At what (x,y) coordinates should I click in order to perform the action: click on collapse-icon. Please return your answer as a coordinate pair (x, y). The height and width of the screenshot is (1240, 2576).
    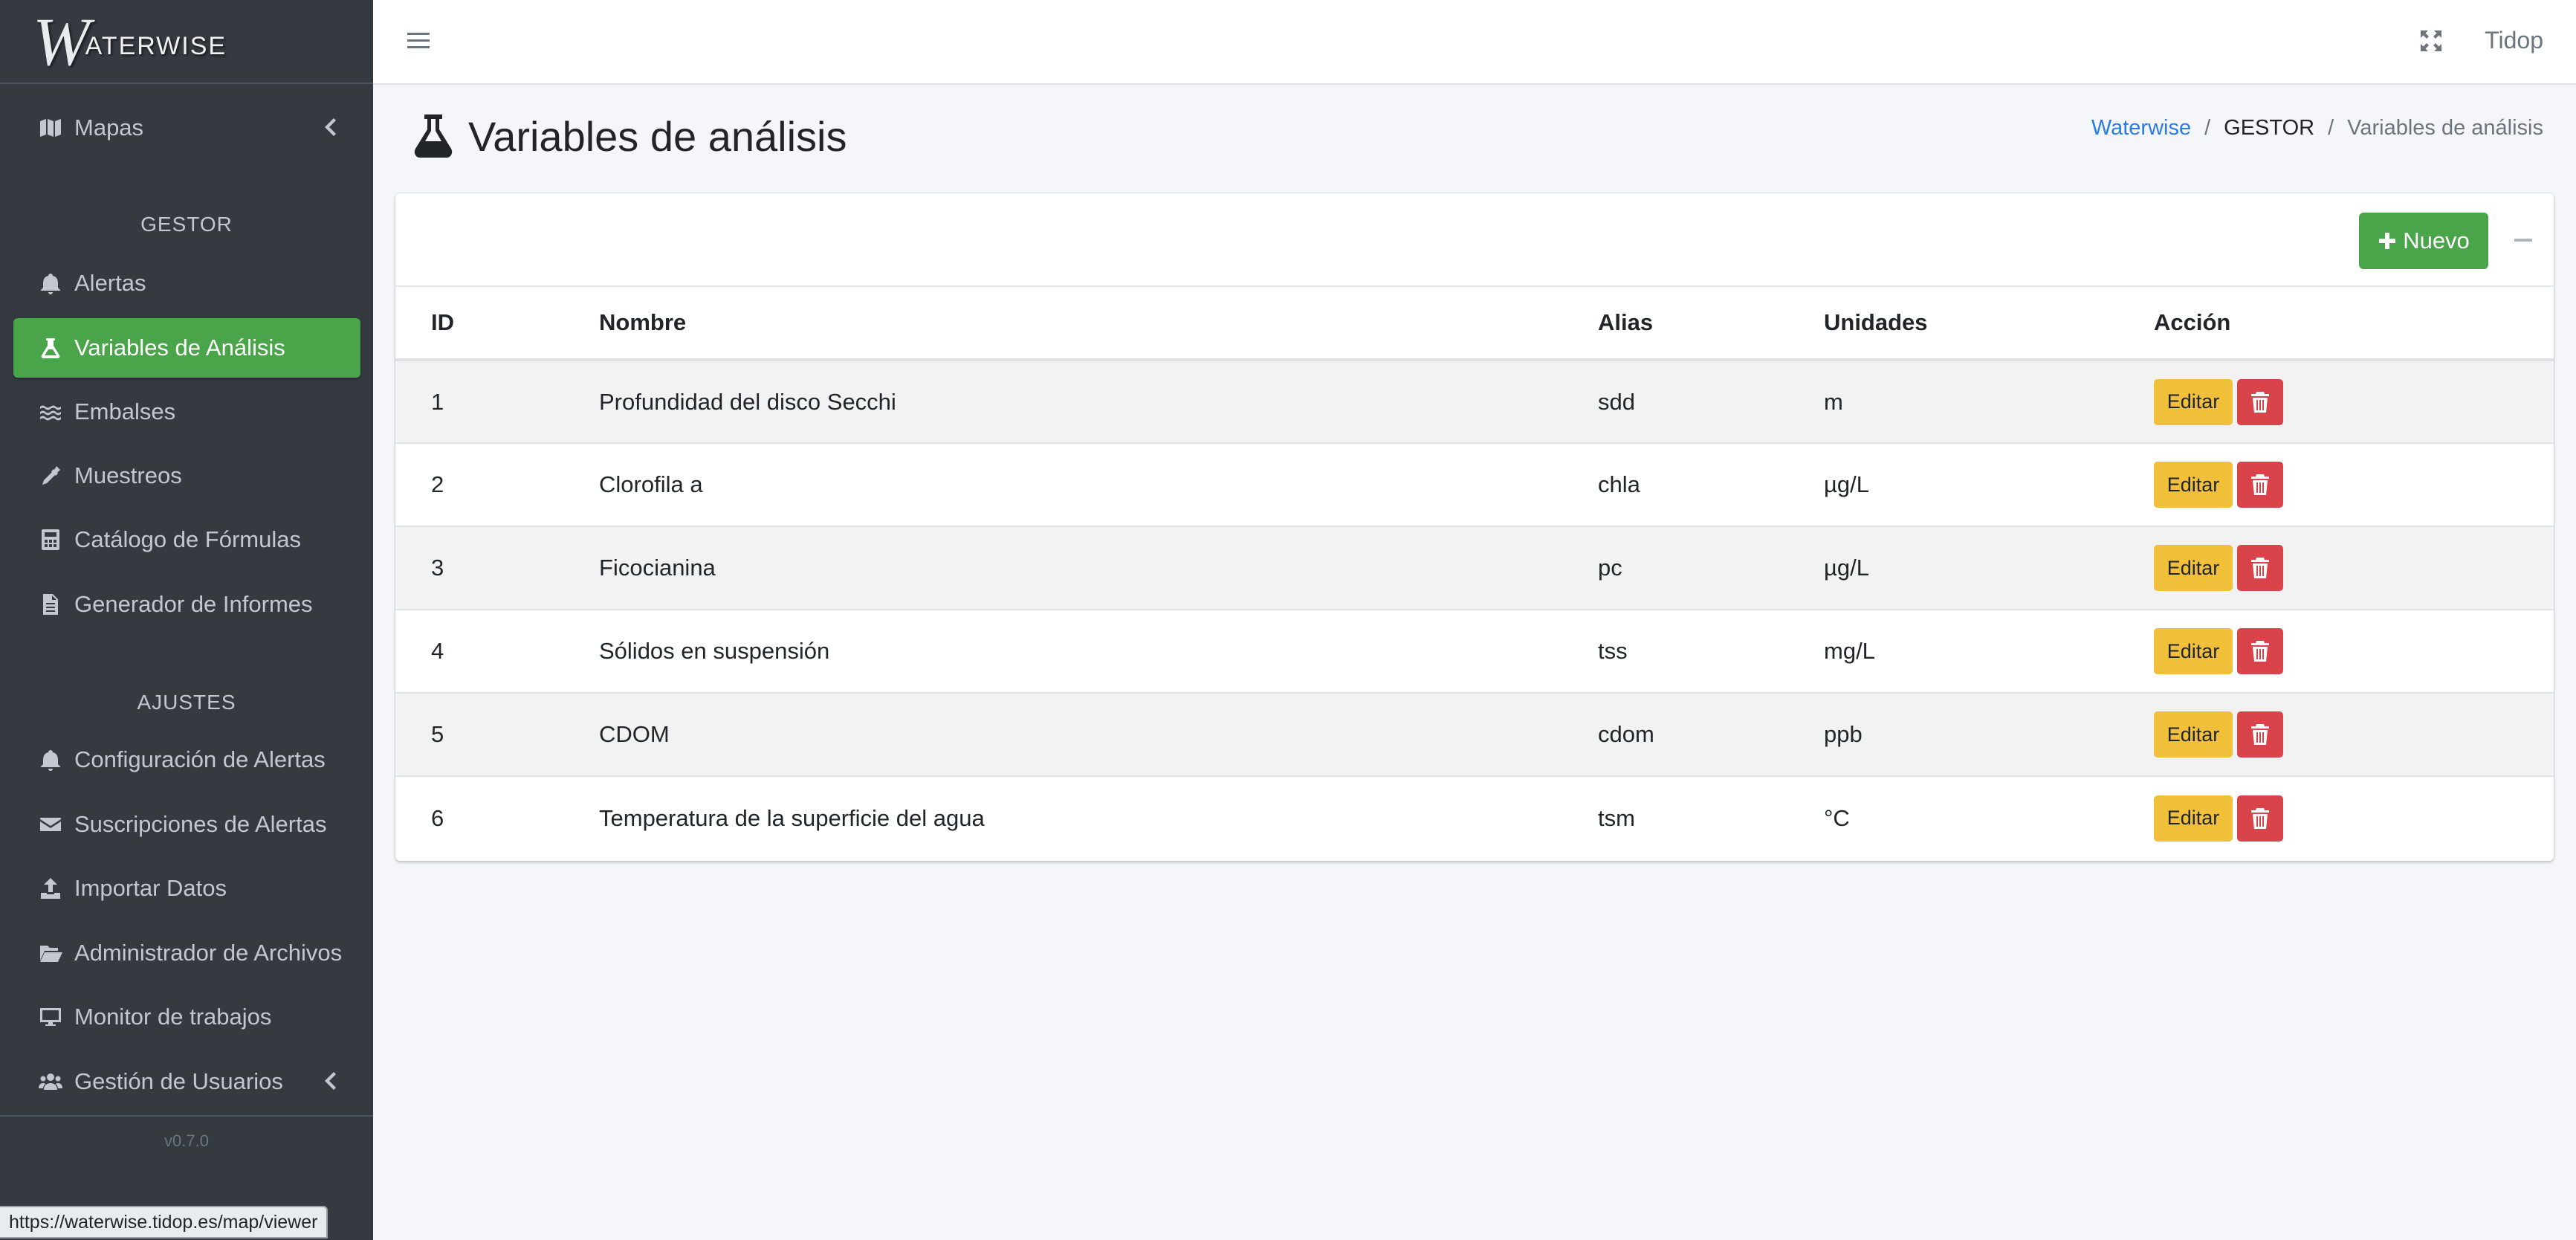
    Looking at the image, I should click on (2523, 240).